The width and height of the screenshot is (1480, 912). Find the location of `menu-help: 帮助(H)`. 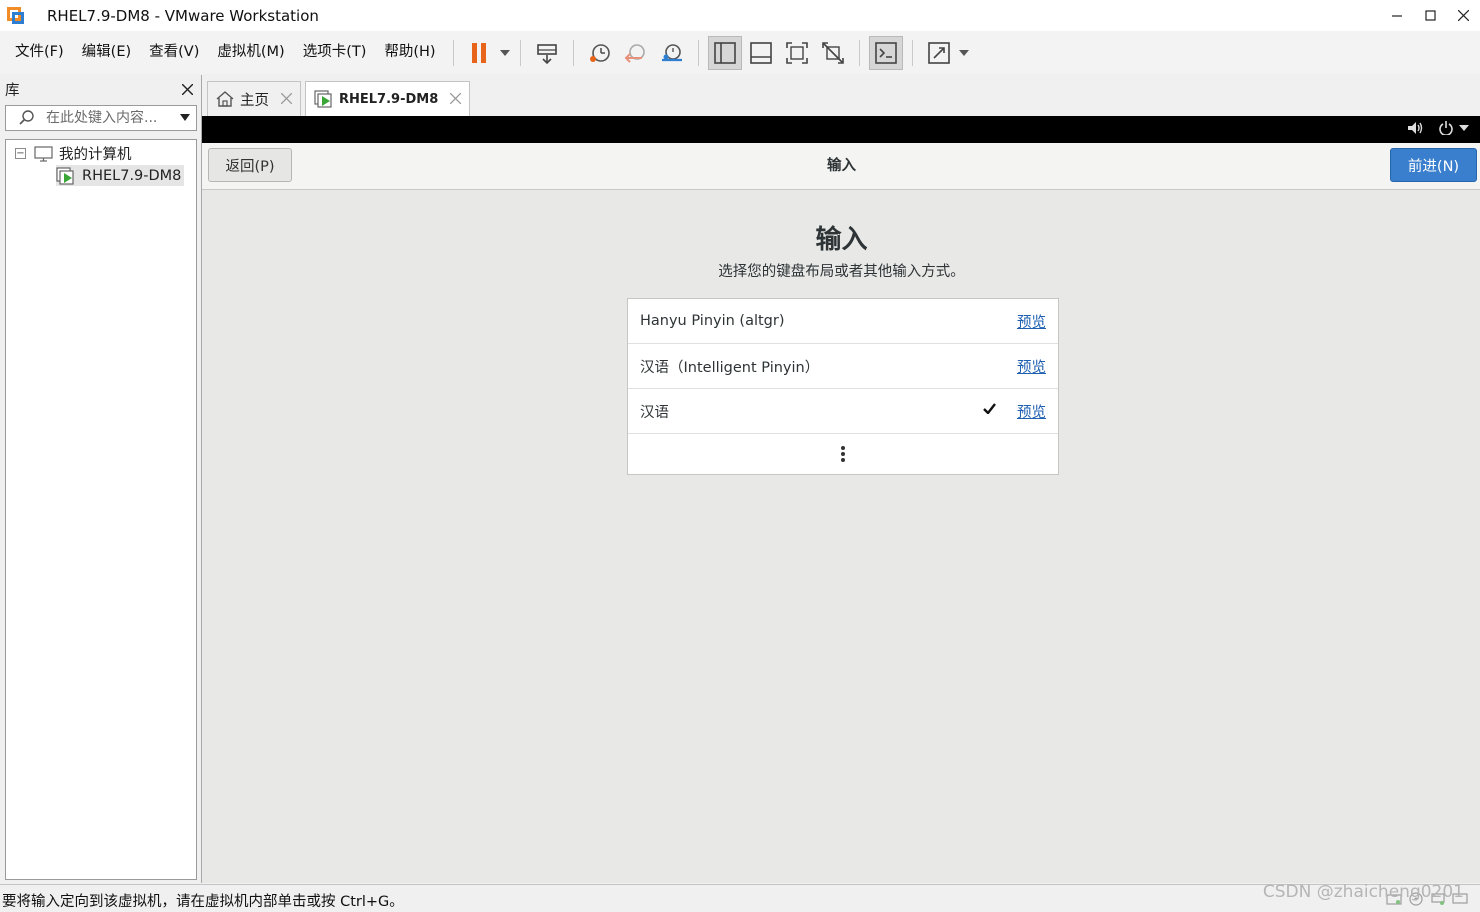

menu-help: 帮助(H) is located at coordinates (409, 52).